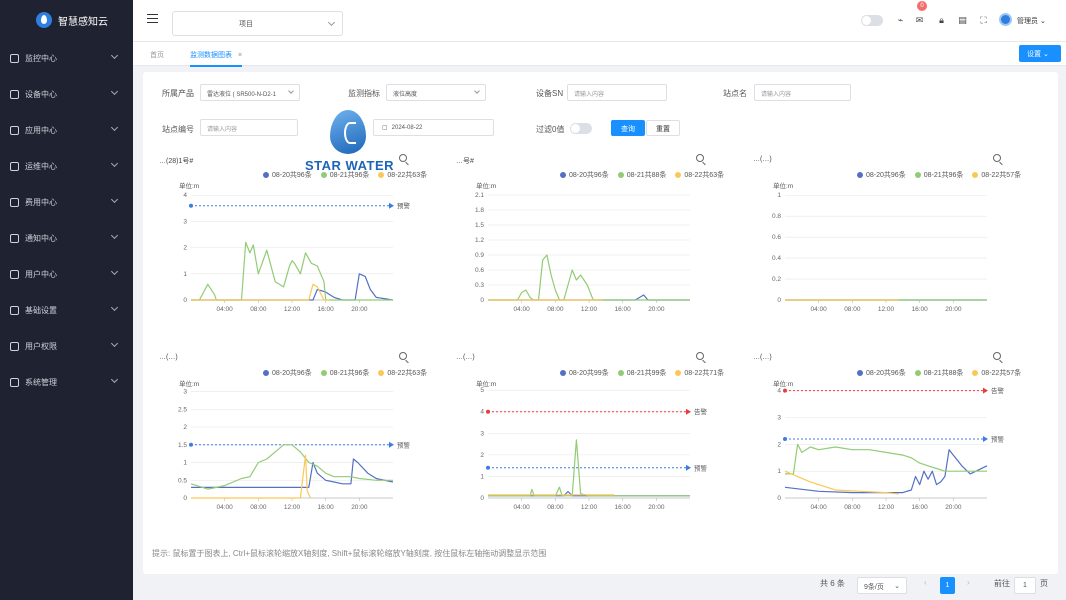 The width and height of the screenshot is (1066, 600). Describe the element at coordinates (405, 95) in the screenshot. I see `metric-select-value: 液位高度` at that location.